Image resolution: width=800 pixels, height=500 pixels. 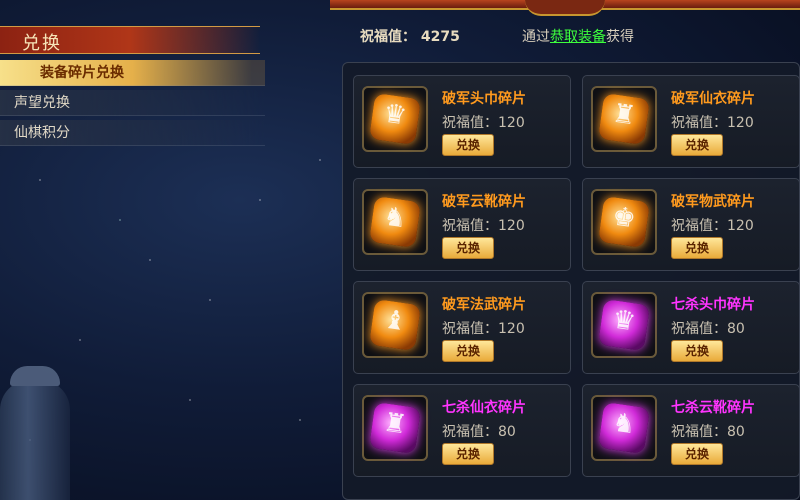 I want to click on exchange-item-card: ♞ 七杀云靴碎片 祝福值：80 兑换, so click(x=691, y=430).